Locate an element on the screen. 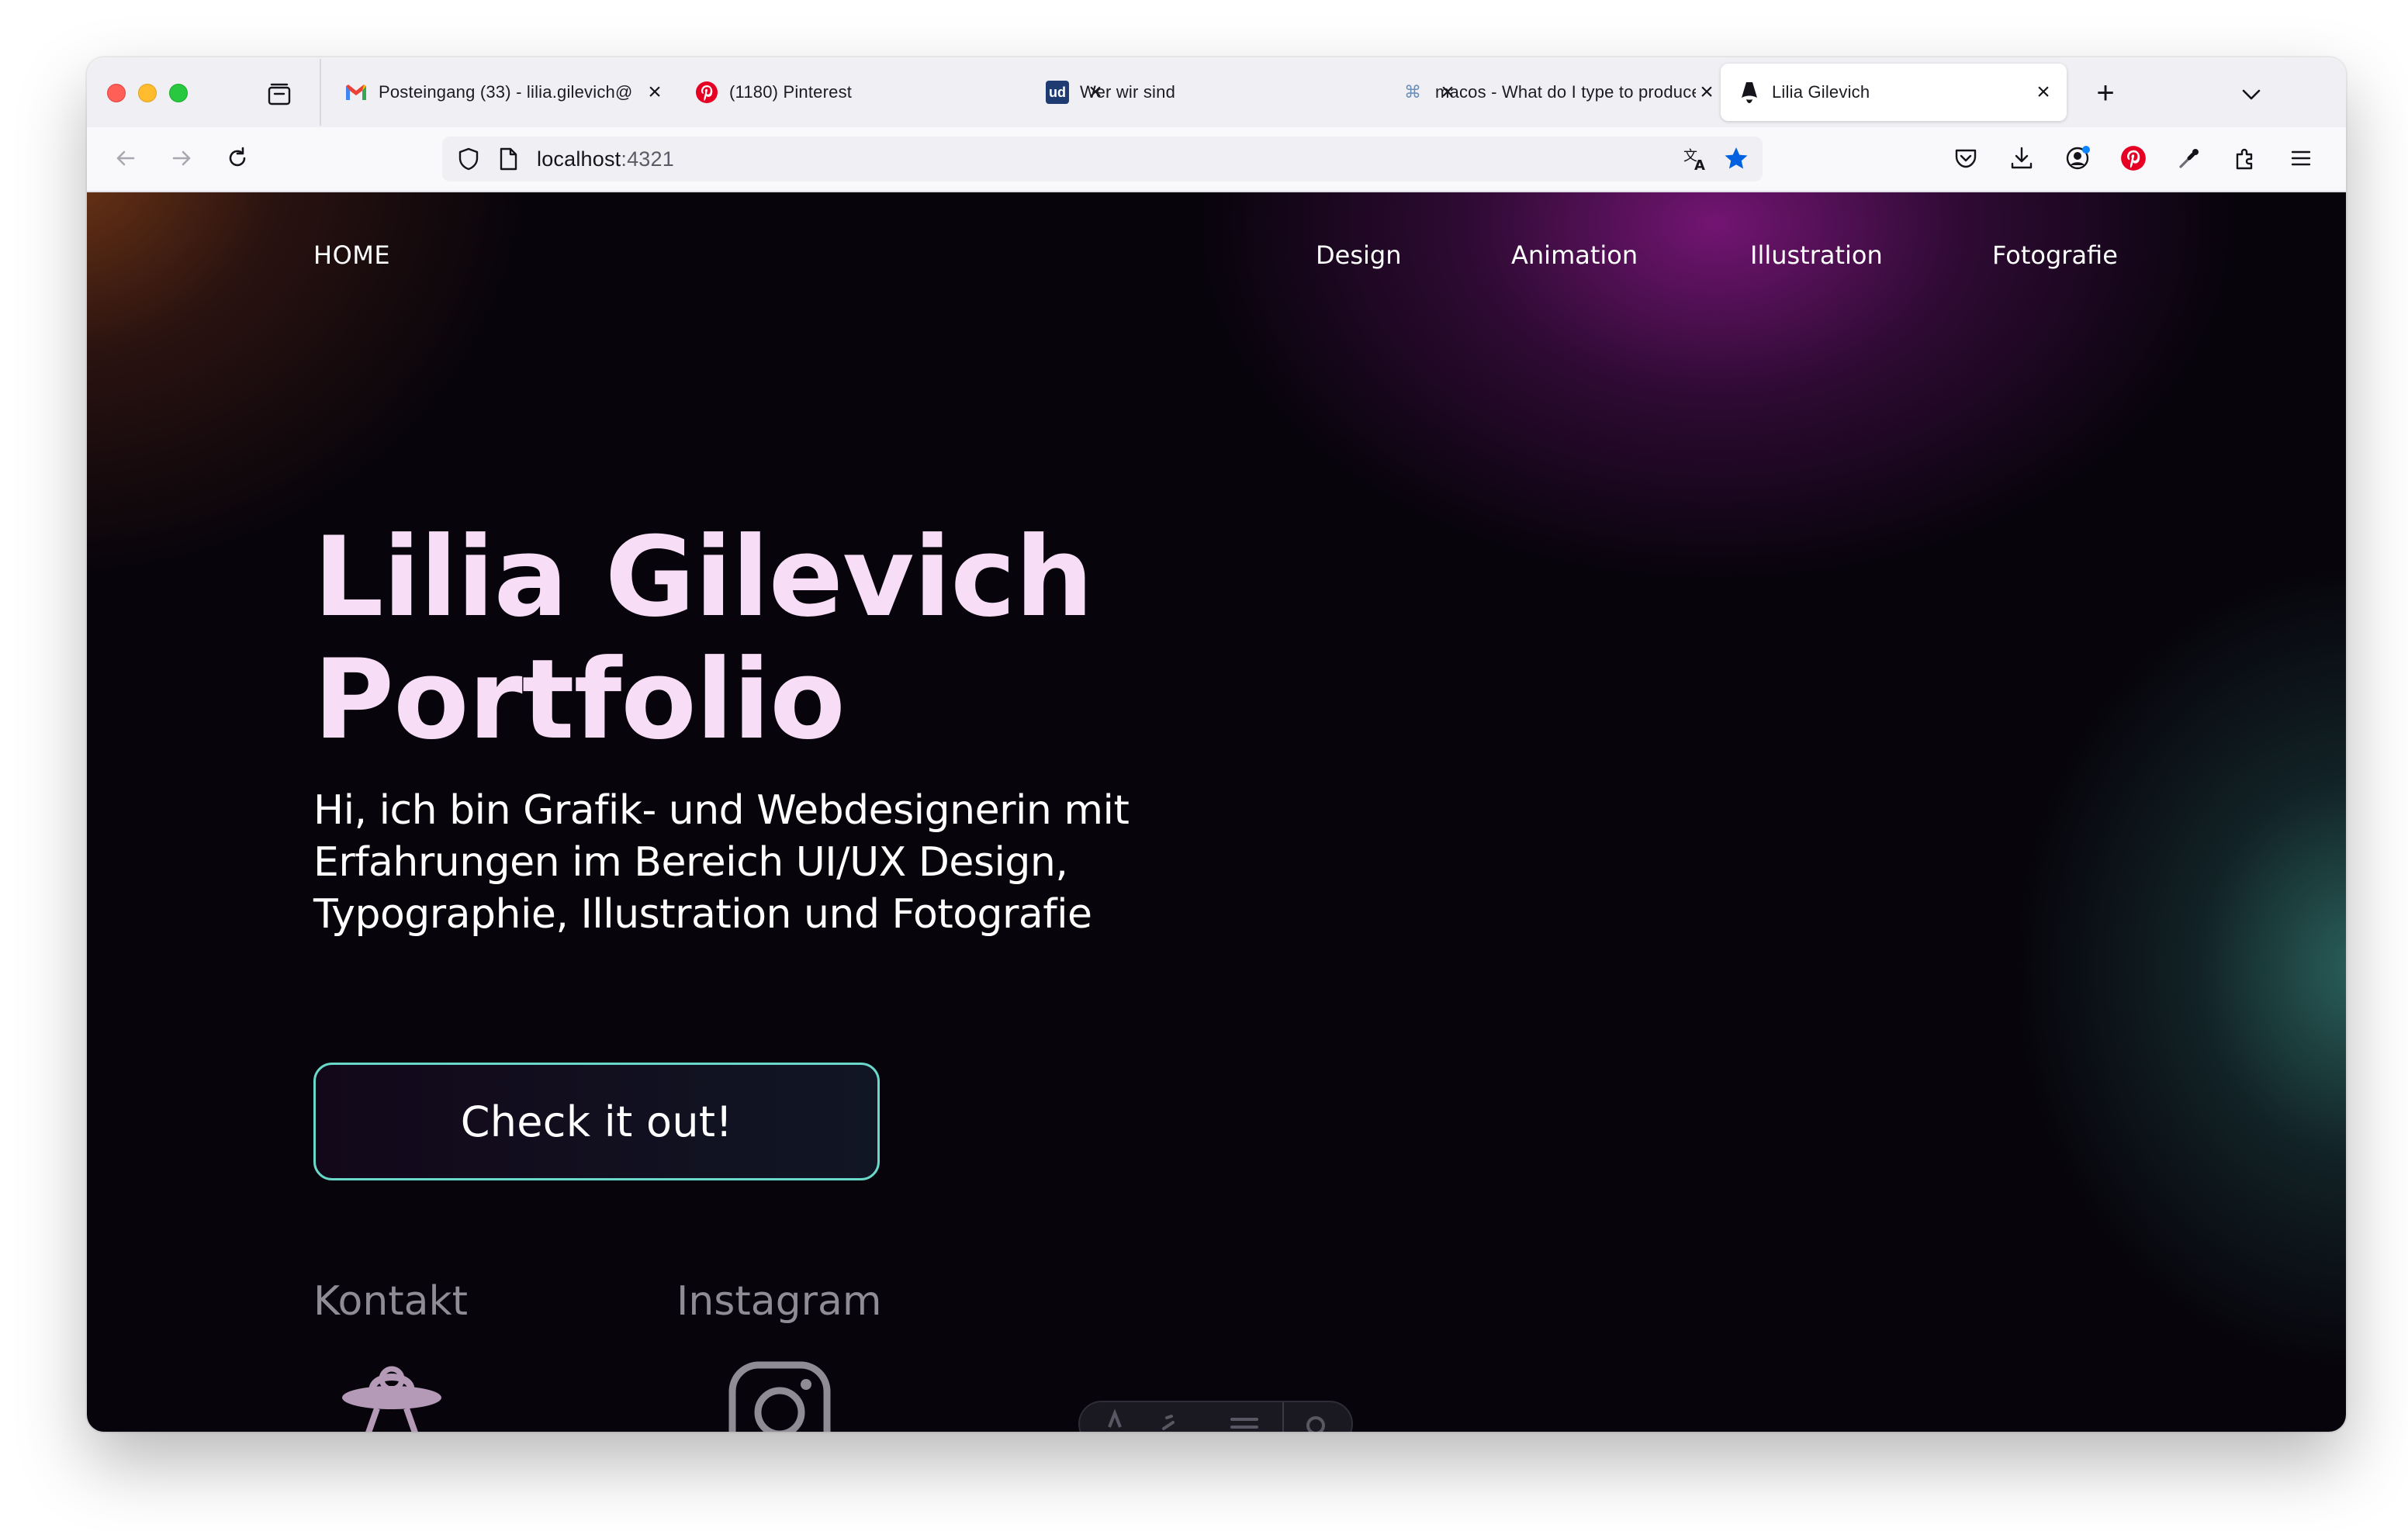 This screenshot has width=2408, height=1531. reload-button is located at coordinates (238, 158).